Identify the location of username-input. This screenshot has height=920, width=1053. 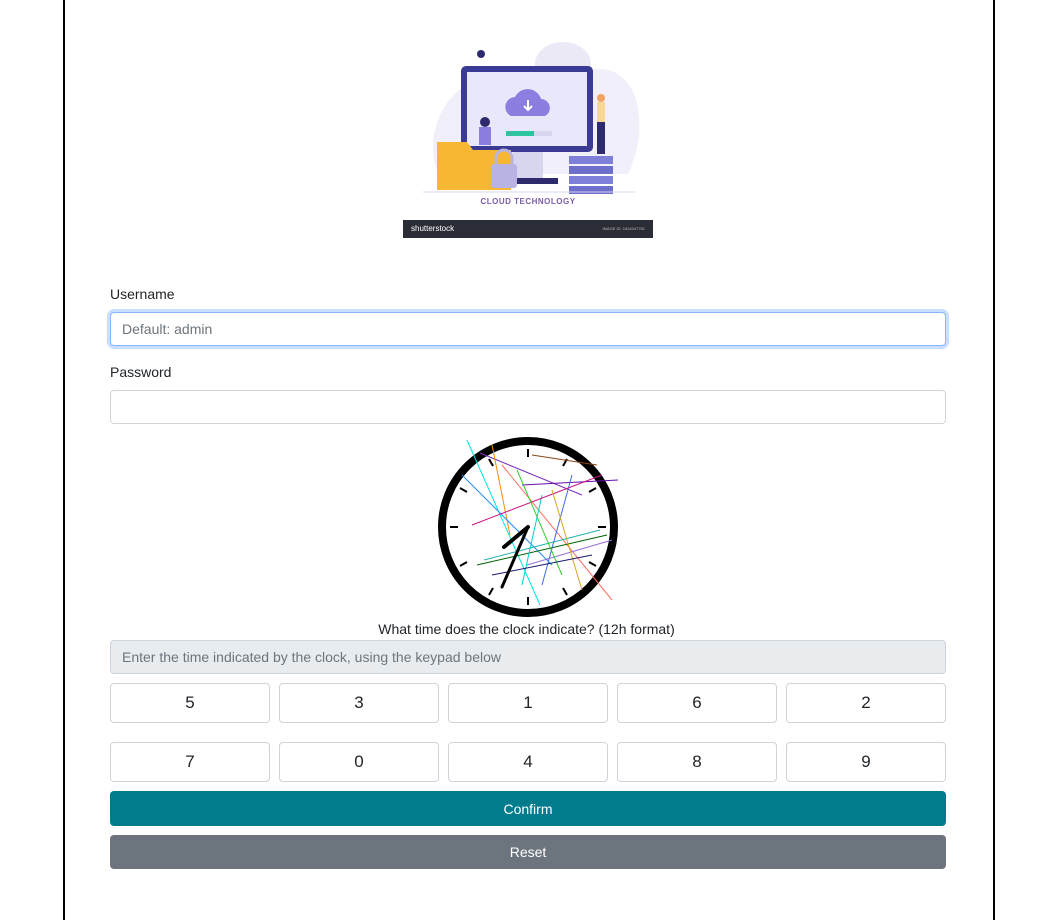
(528, 329).